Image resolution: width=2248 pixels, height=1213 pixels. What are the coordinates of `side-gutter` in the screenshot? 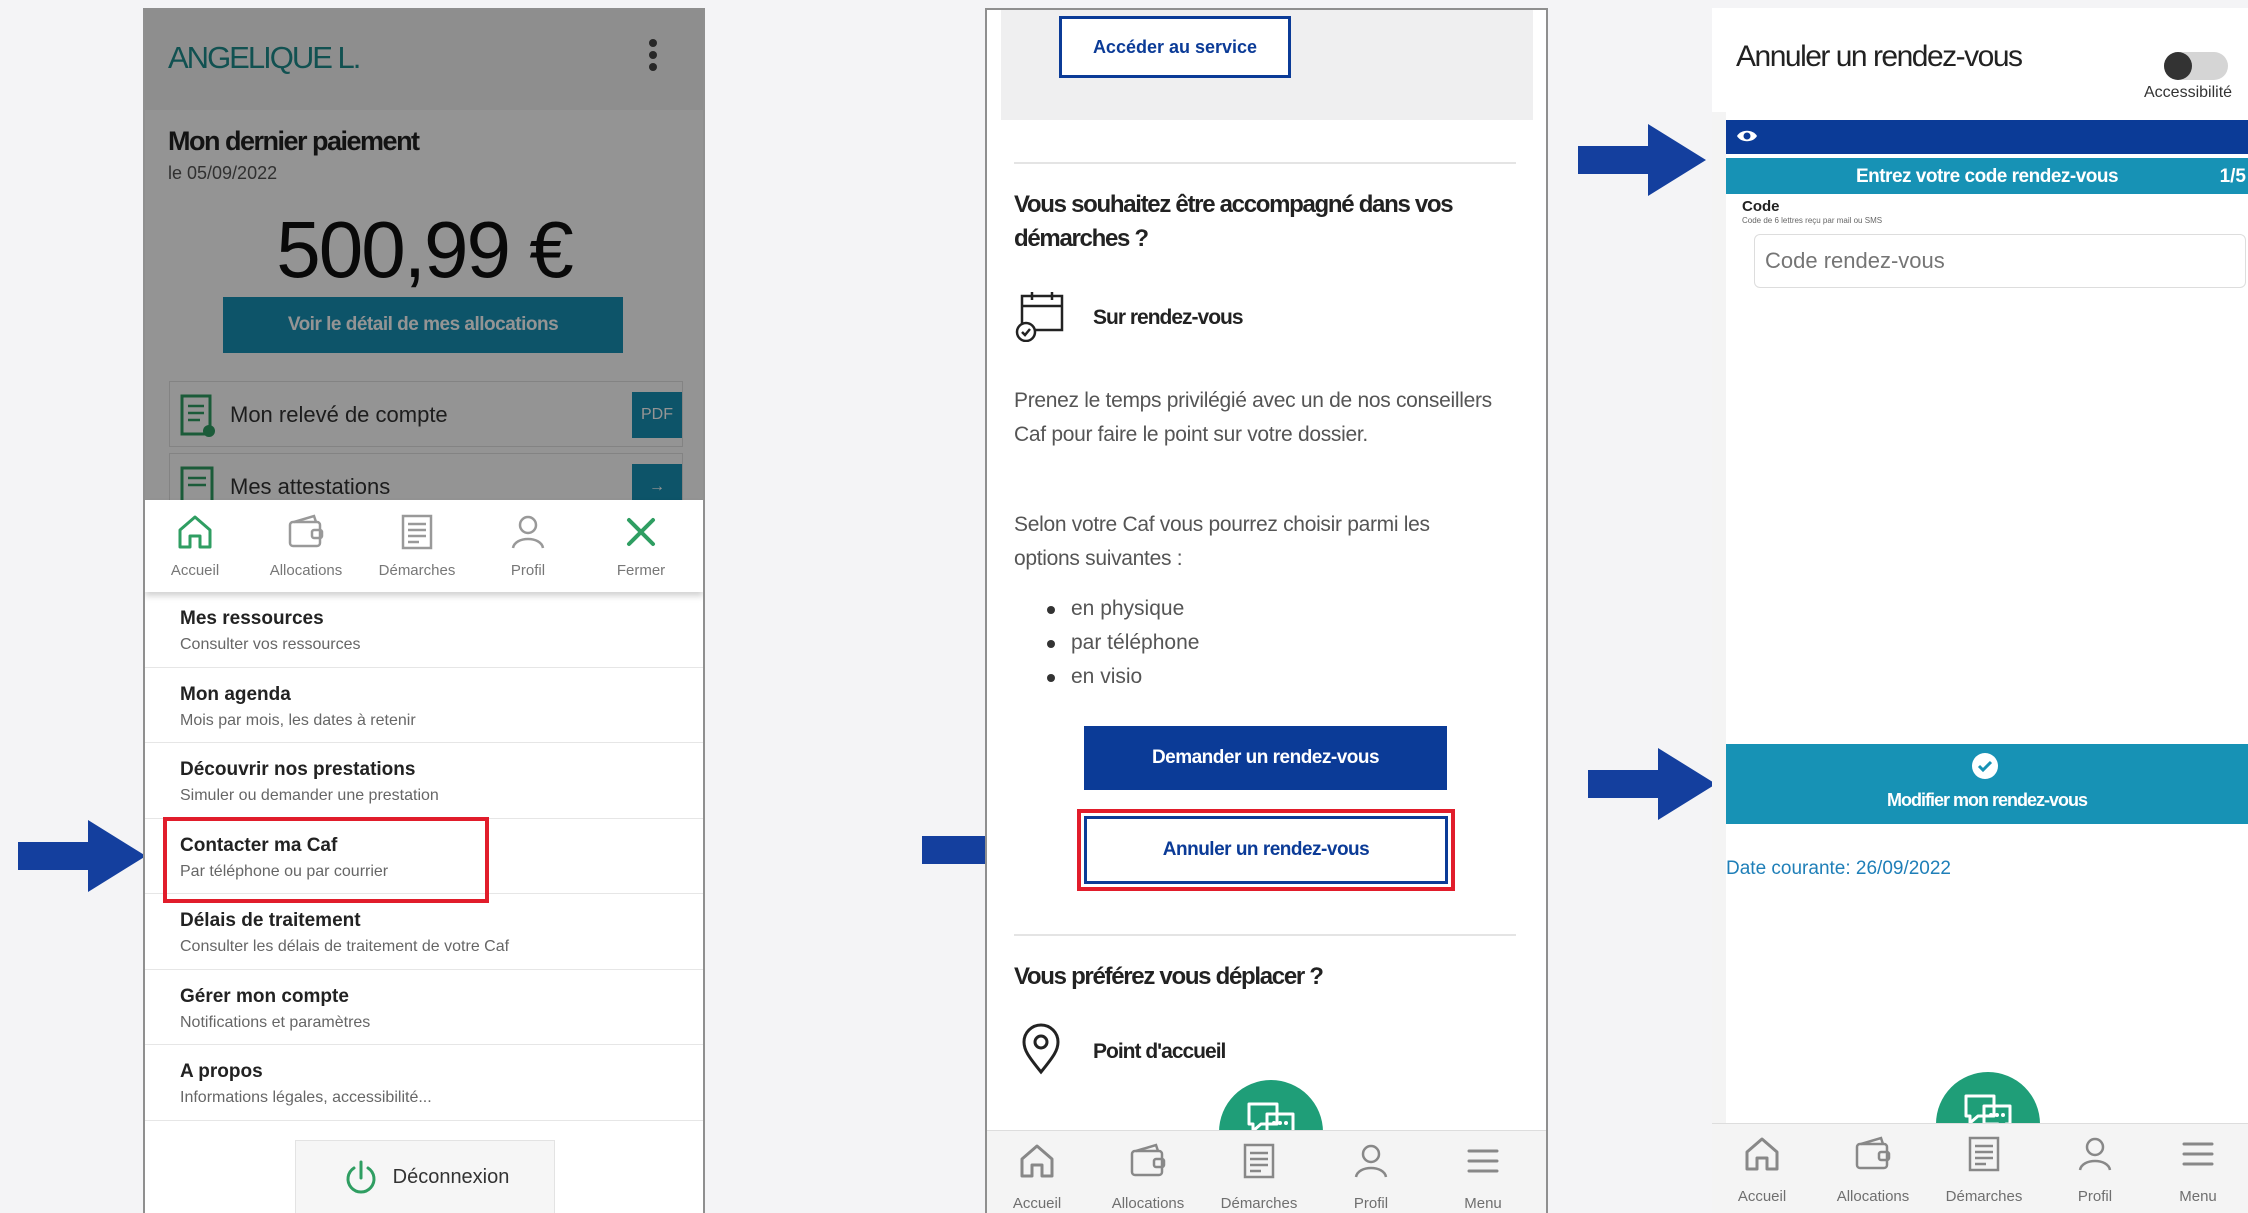 It's located at (1719, 627).